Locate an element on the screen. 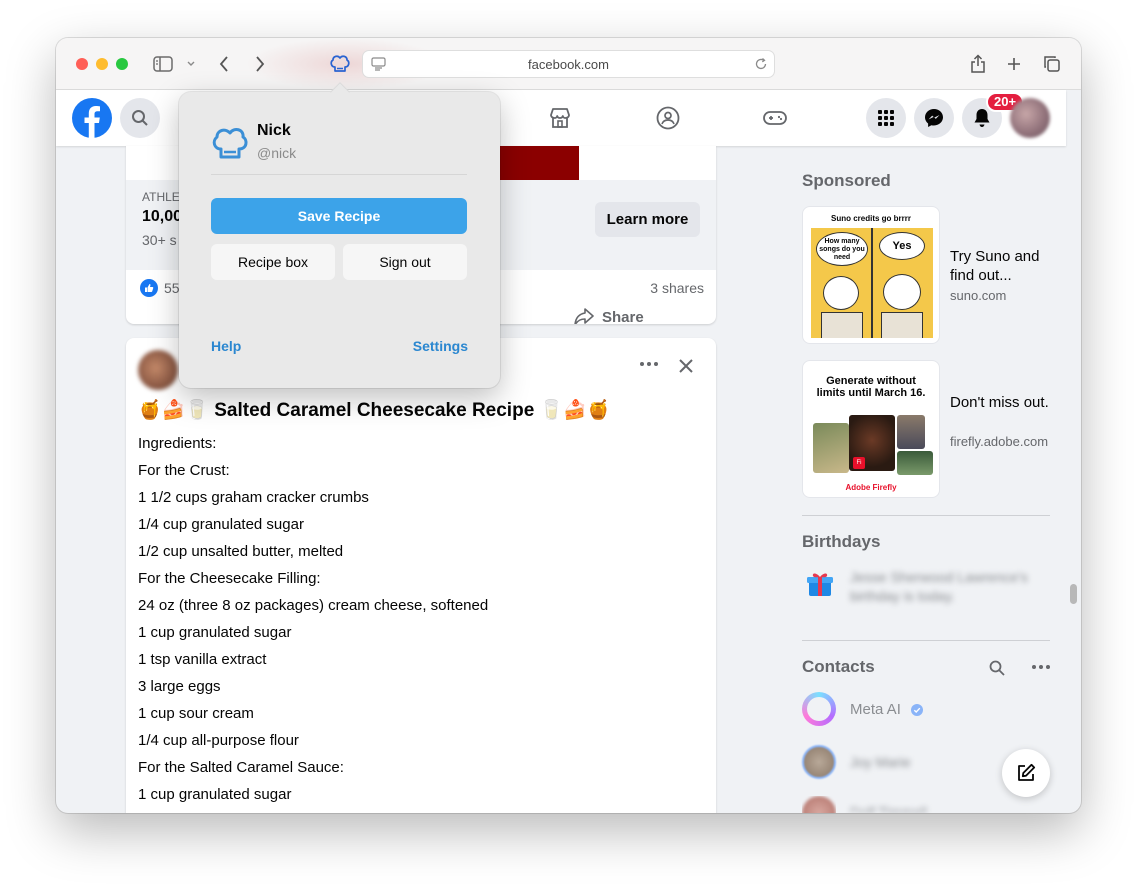 Image resolution: width=1137 pixels, height=887 pixels. rage-face-left is located at coordinates (841, 293).